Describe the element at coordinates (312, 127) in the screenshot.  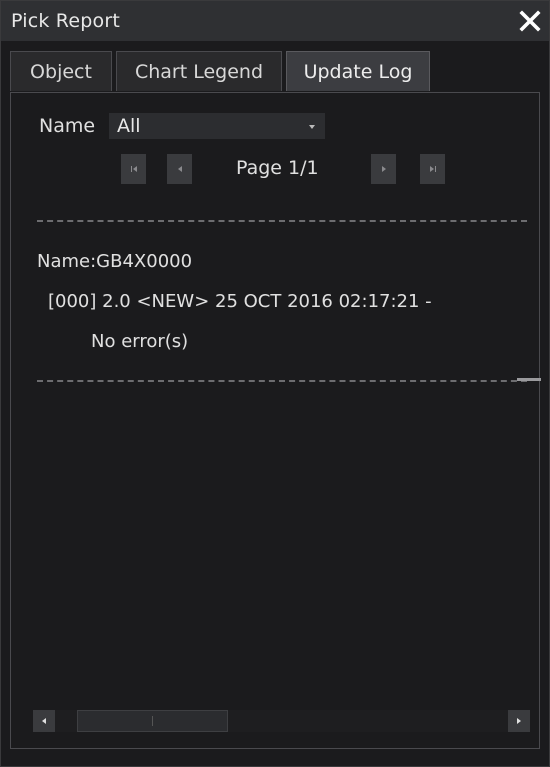
I see `chevron-down-icon` at that location.